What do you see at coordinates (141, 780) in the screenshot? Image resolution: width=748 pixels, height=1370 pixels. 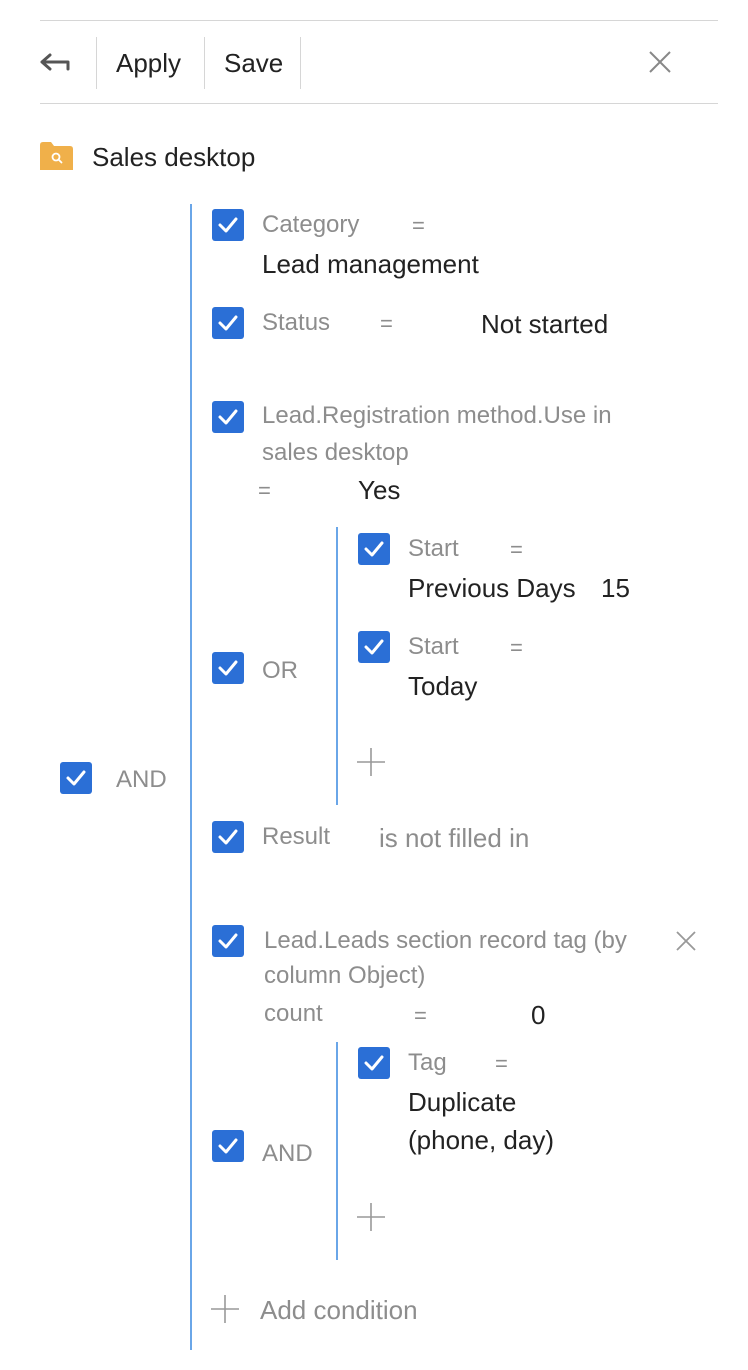 I see `root-group-operator: AND` at bounding box center [141, 780].